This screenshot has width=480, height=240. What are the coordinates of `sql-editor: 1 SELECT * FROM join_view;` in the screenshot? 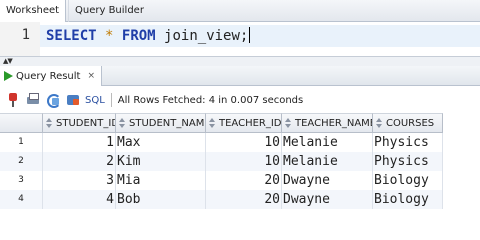 It's located at (240, 39).